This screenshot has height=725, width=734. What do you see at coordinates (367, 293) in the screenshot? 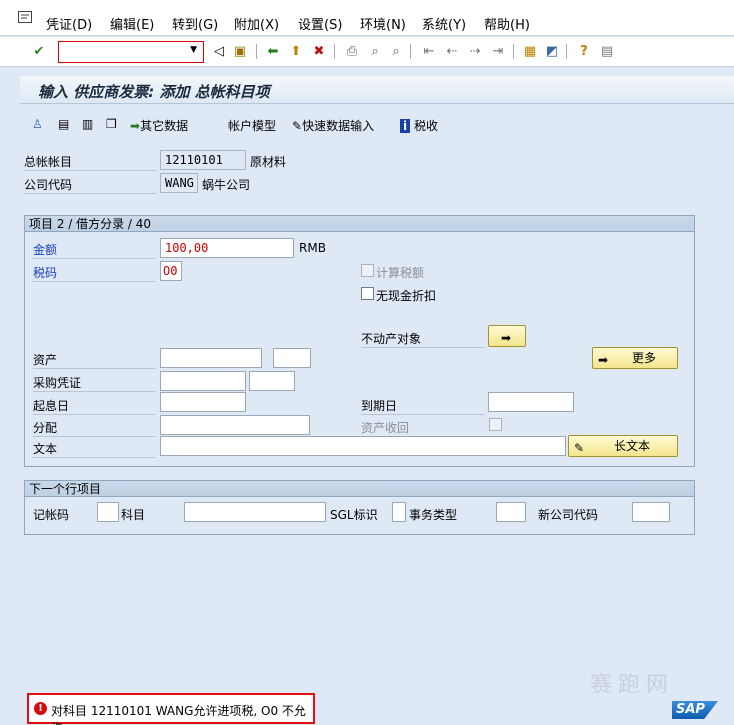
I see `no-cash-discount-checkbox` at bounding box center [367, 293].